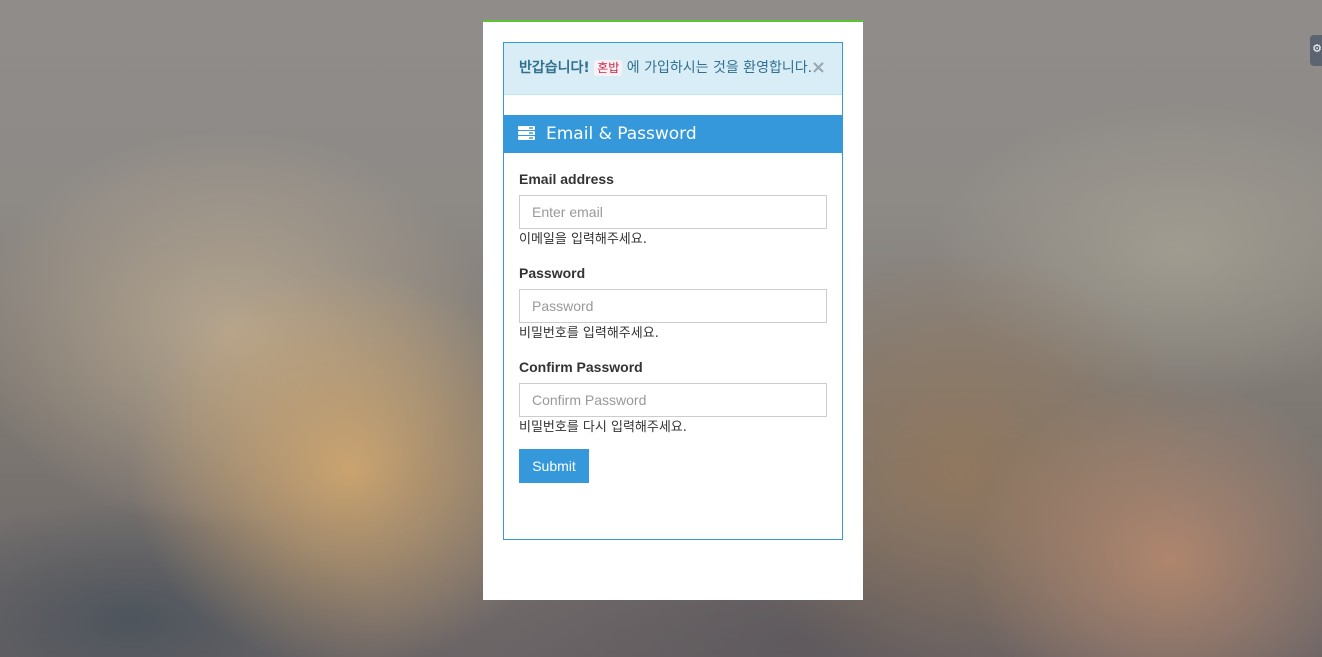  What do you see at coordinates (717, 68) in the screenshot?
I see `alert-message: 에 가입하시는 것을 환영합니다.` at bounding box center [717, 68].